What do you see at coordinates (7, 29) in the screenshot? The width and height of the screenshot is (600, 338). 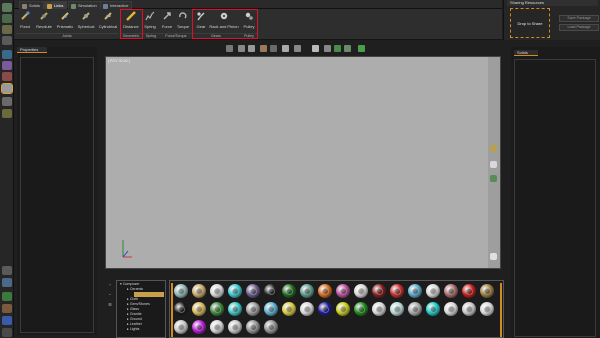 I see `rotate-tool-icon` at bounding box center [7, 29].